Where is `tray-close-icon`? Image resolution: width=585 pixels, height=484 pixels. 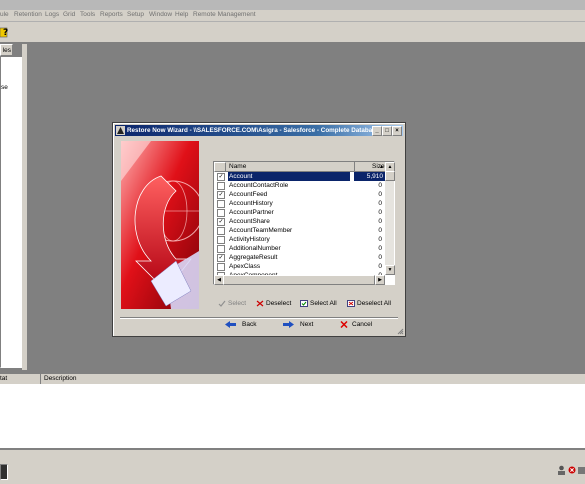
tray-close-icon is located at coordinates (572, 470).